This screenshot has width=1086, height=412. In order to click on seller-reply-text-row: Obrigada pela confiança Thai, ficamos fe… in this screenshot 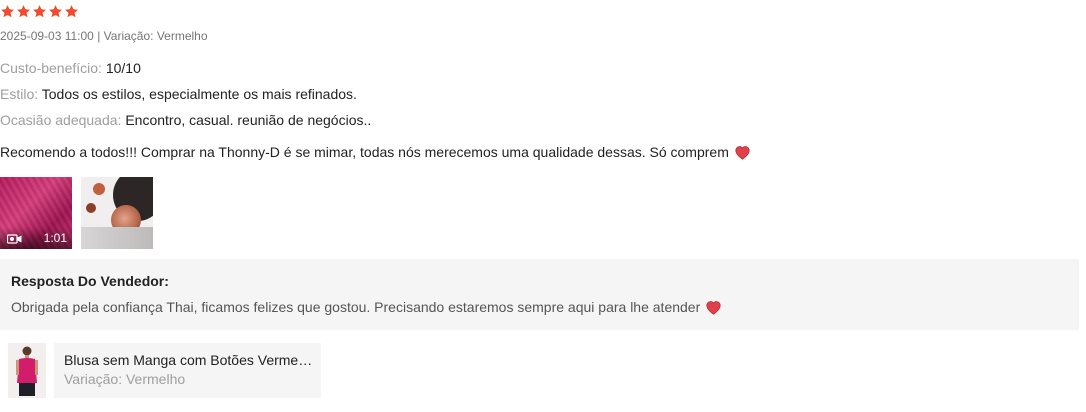, I will do `click(366, 307)`.